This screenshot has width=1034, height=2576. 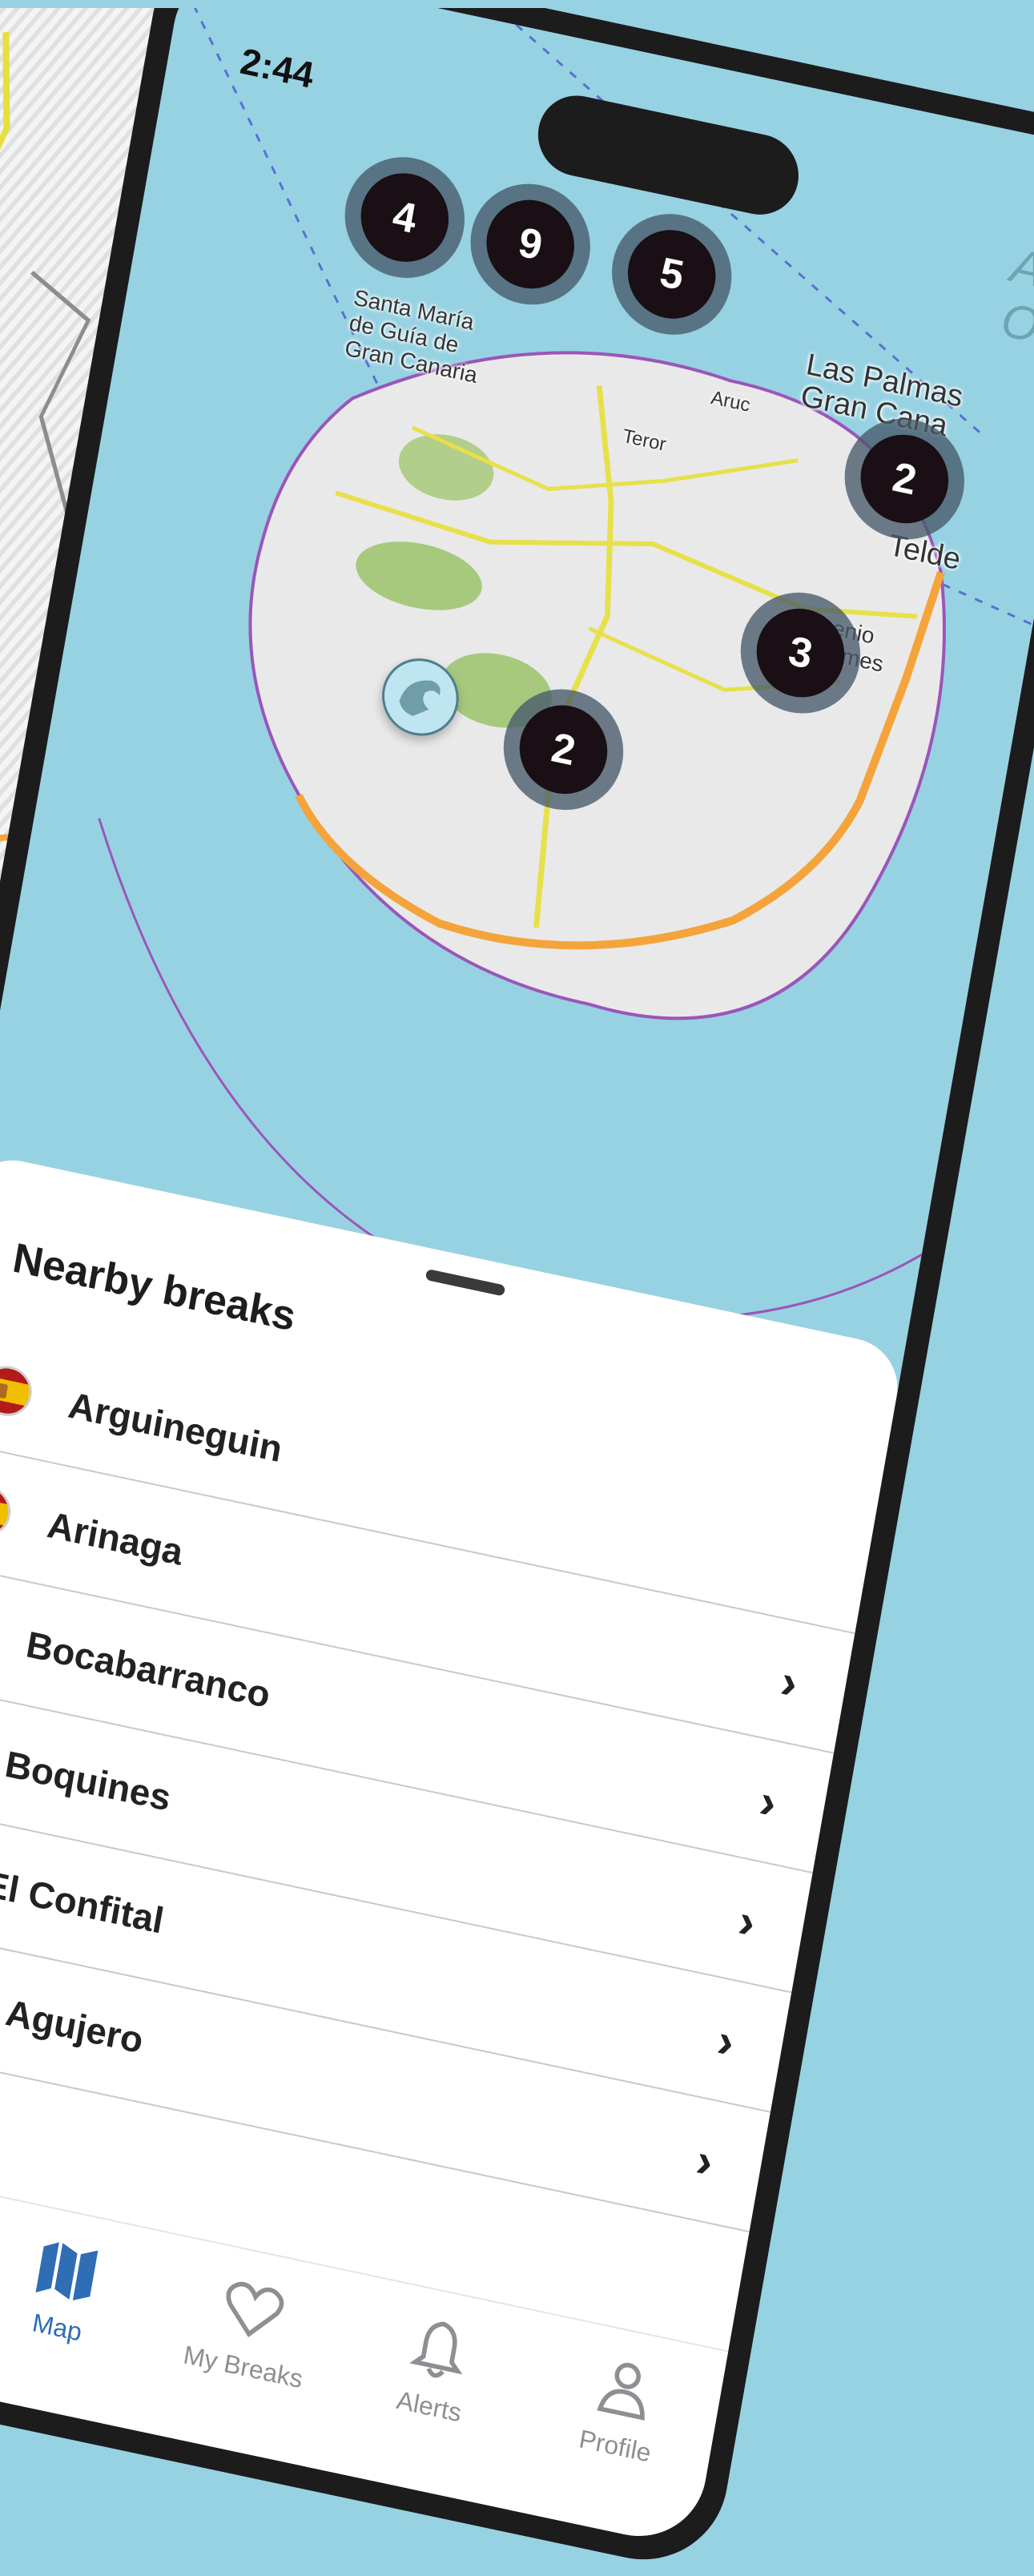 I want to click on sheet-title: Nearby breaks, so click(x=154, y=1288).